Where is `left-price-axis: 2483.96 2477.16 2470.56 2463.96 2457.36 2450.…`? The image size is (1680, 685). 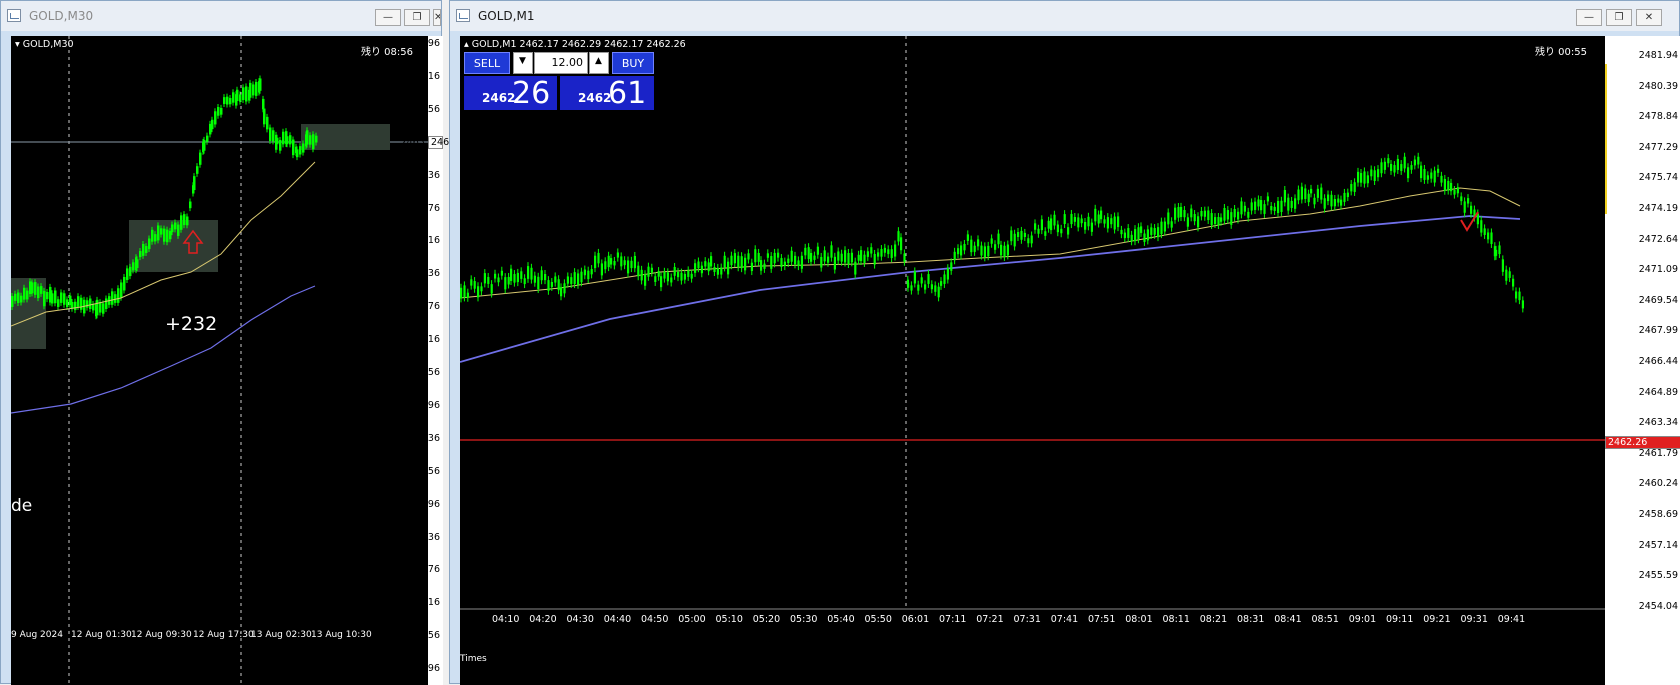 left-price-axis: 2483.96 2477.16 2470.56 2463.96 2457.36 2450.… is located at coordinates (435, 360).